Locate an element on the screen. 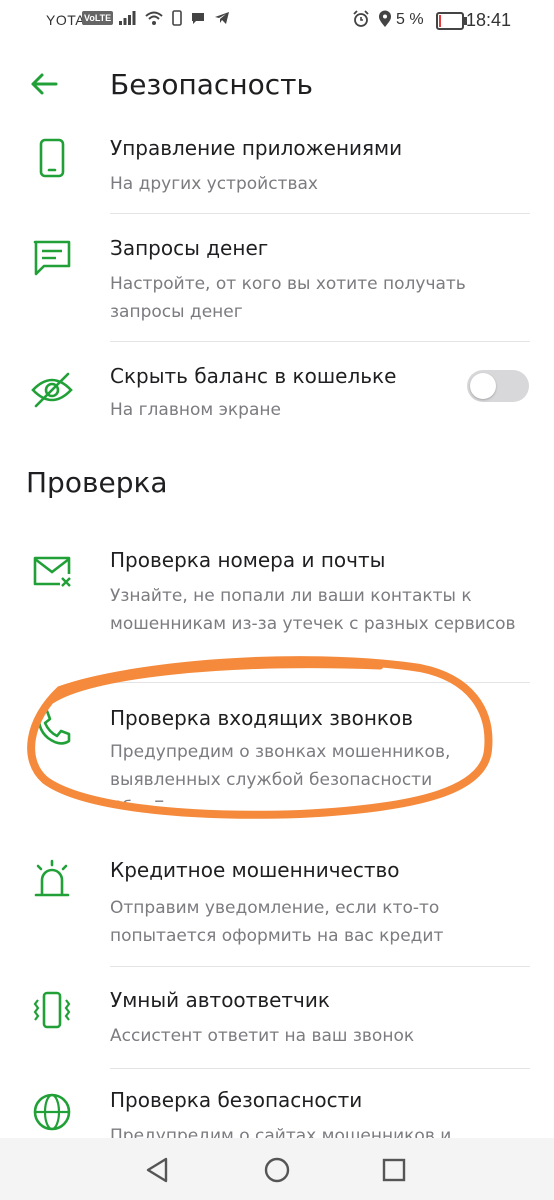 This screenshot has width=554, height=1200. battery-percent: 5 % is located at coordinates (410, 19).